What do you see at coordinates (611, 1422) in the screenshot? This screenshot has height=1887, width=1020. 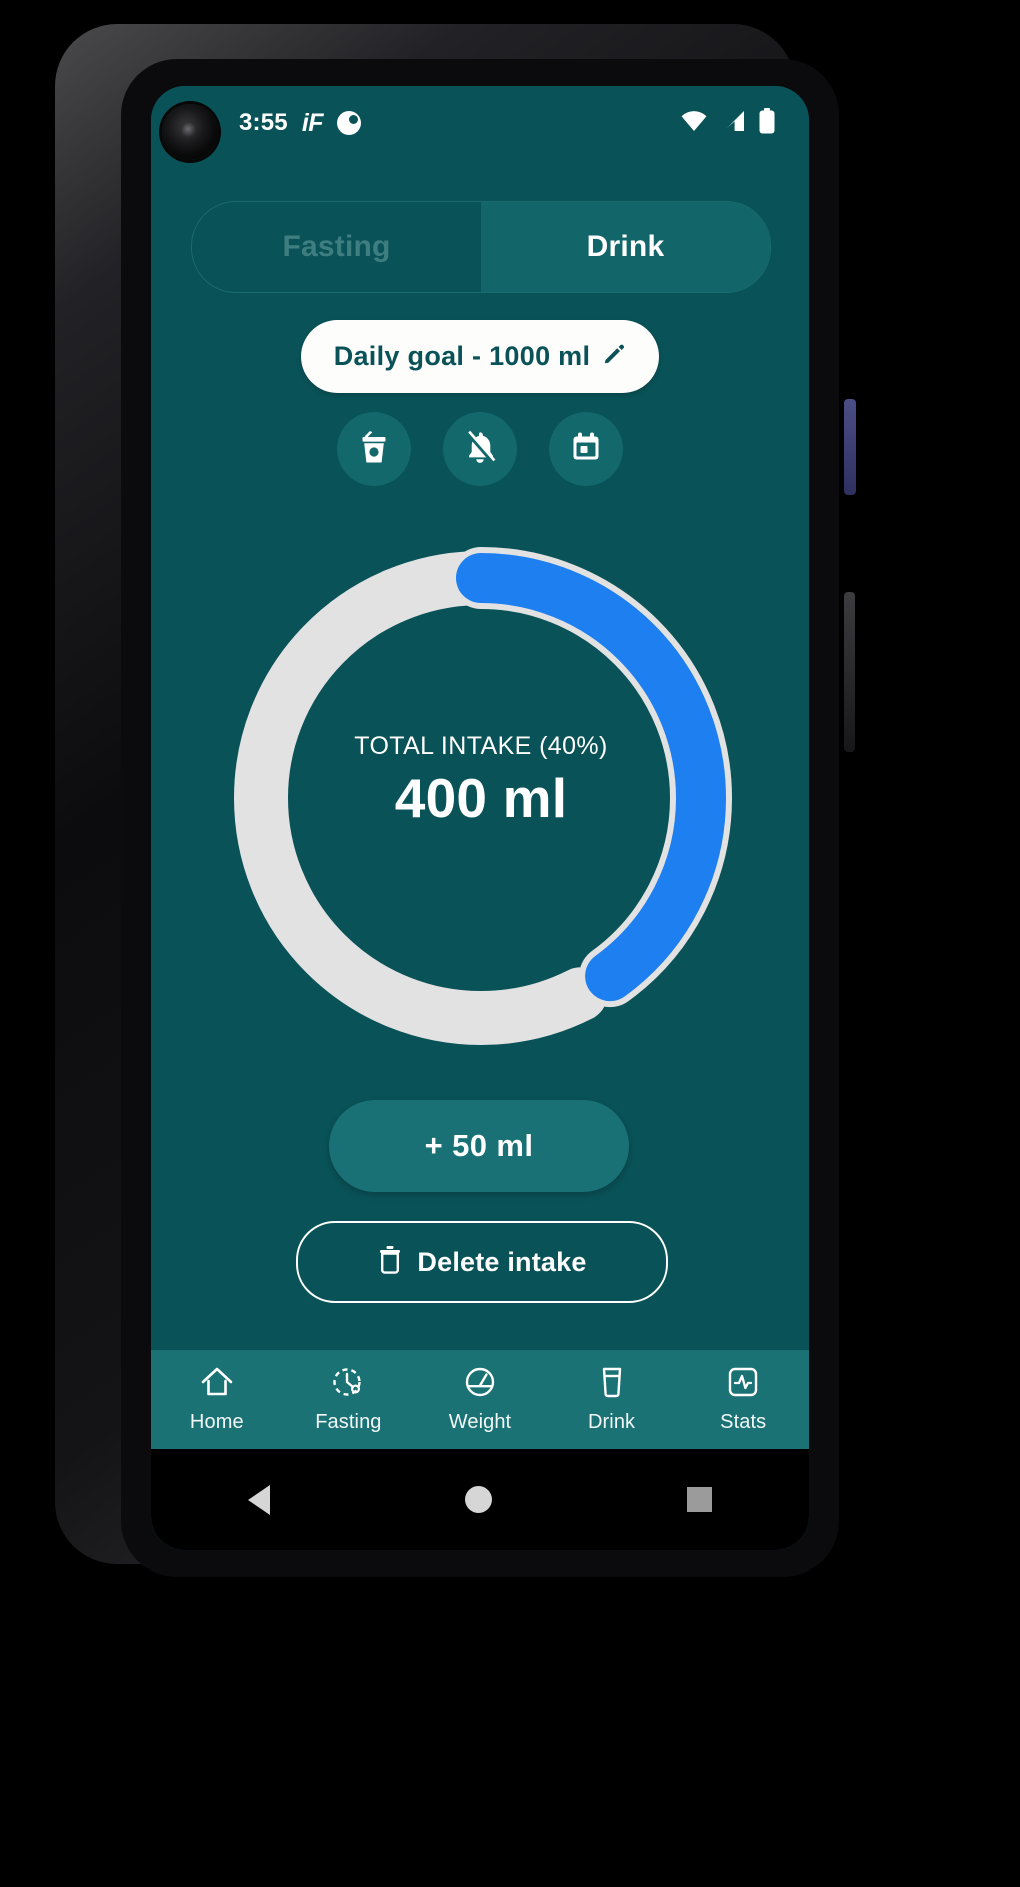 I see `nav-label-drink: Drink` at bounding box center [611, 1422].